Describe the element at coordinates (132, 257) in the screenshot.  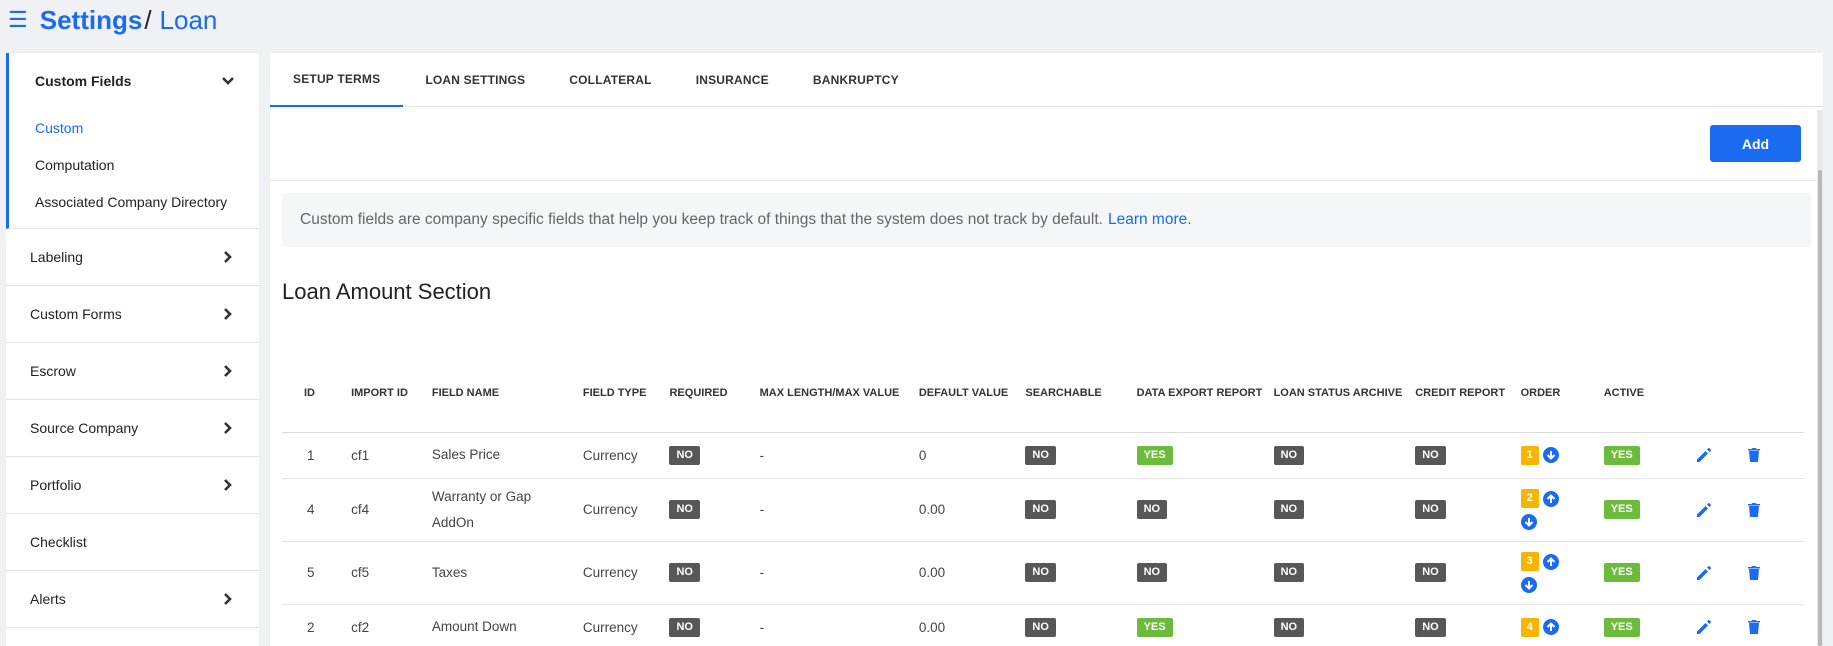
I see `sidebar-item-labeling: Labeling` at that location.